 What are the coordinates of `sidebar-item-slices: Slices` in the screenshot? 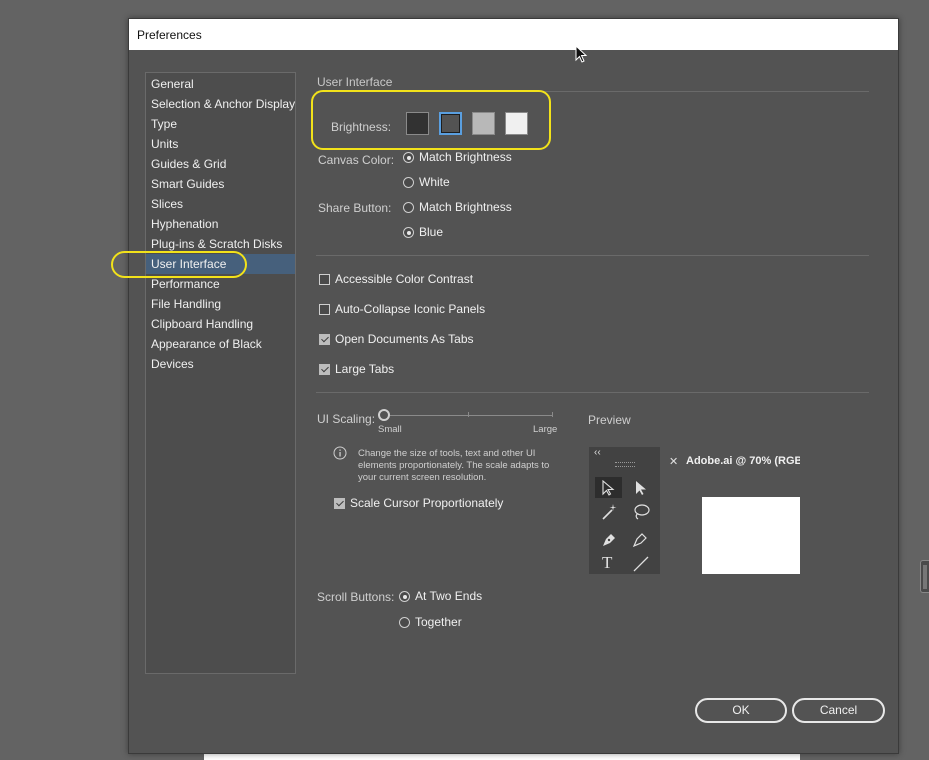 It's located at (220, 204).